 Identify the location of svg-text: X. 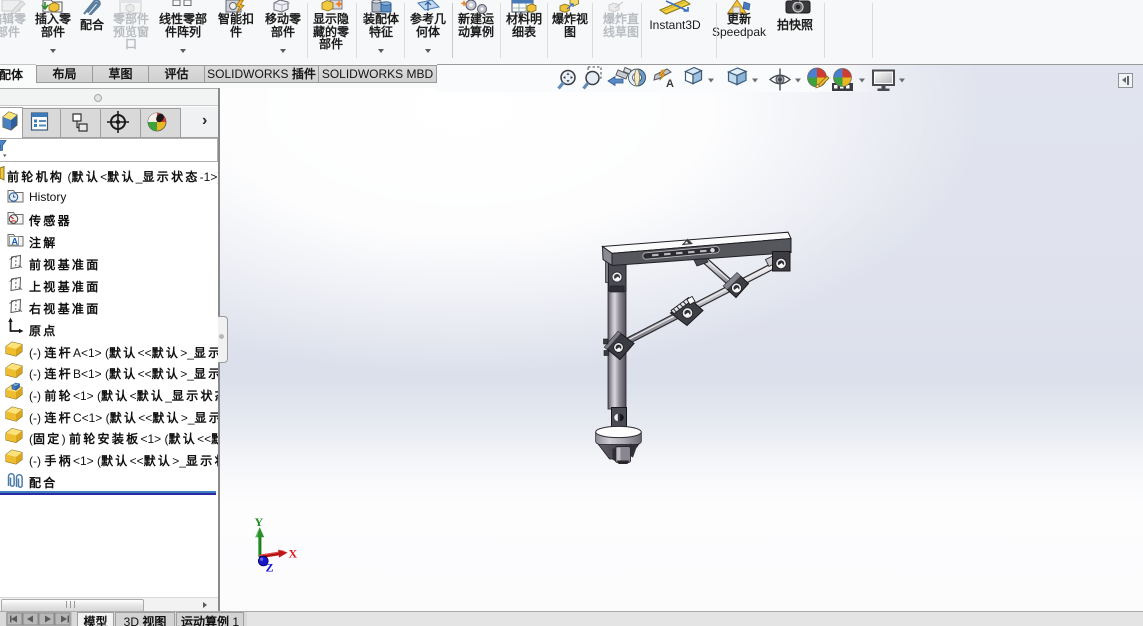
(293, 554).